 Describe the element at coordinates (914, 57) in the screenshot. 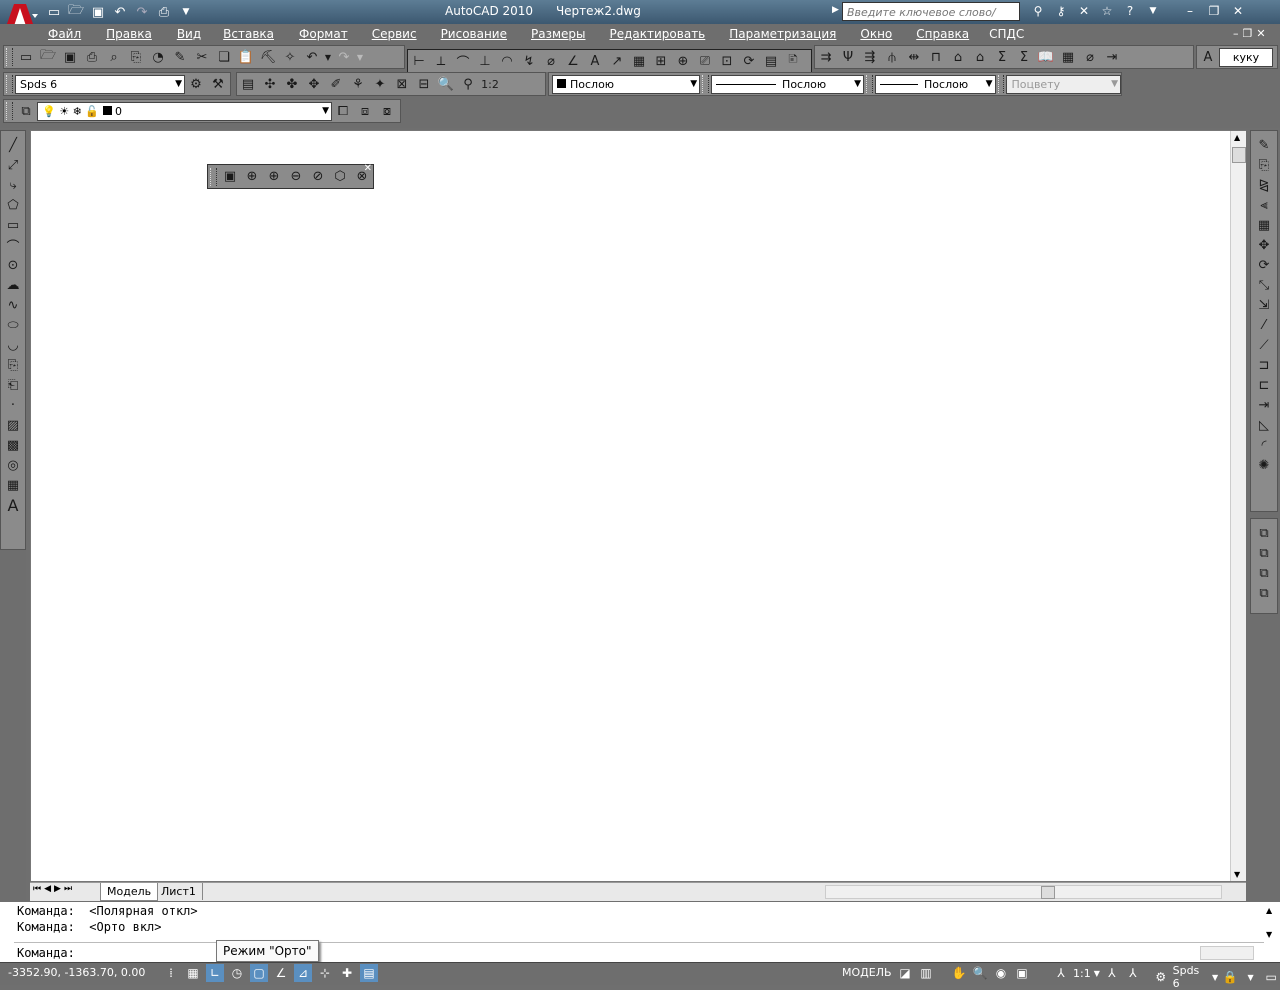

I see `spds-break-icon: ⇹` at that location.